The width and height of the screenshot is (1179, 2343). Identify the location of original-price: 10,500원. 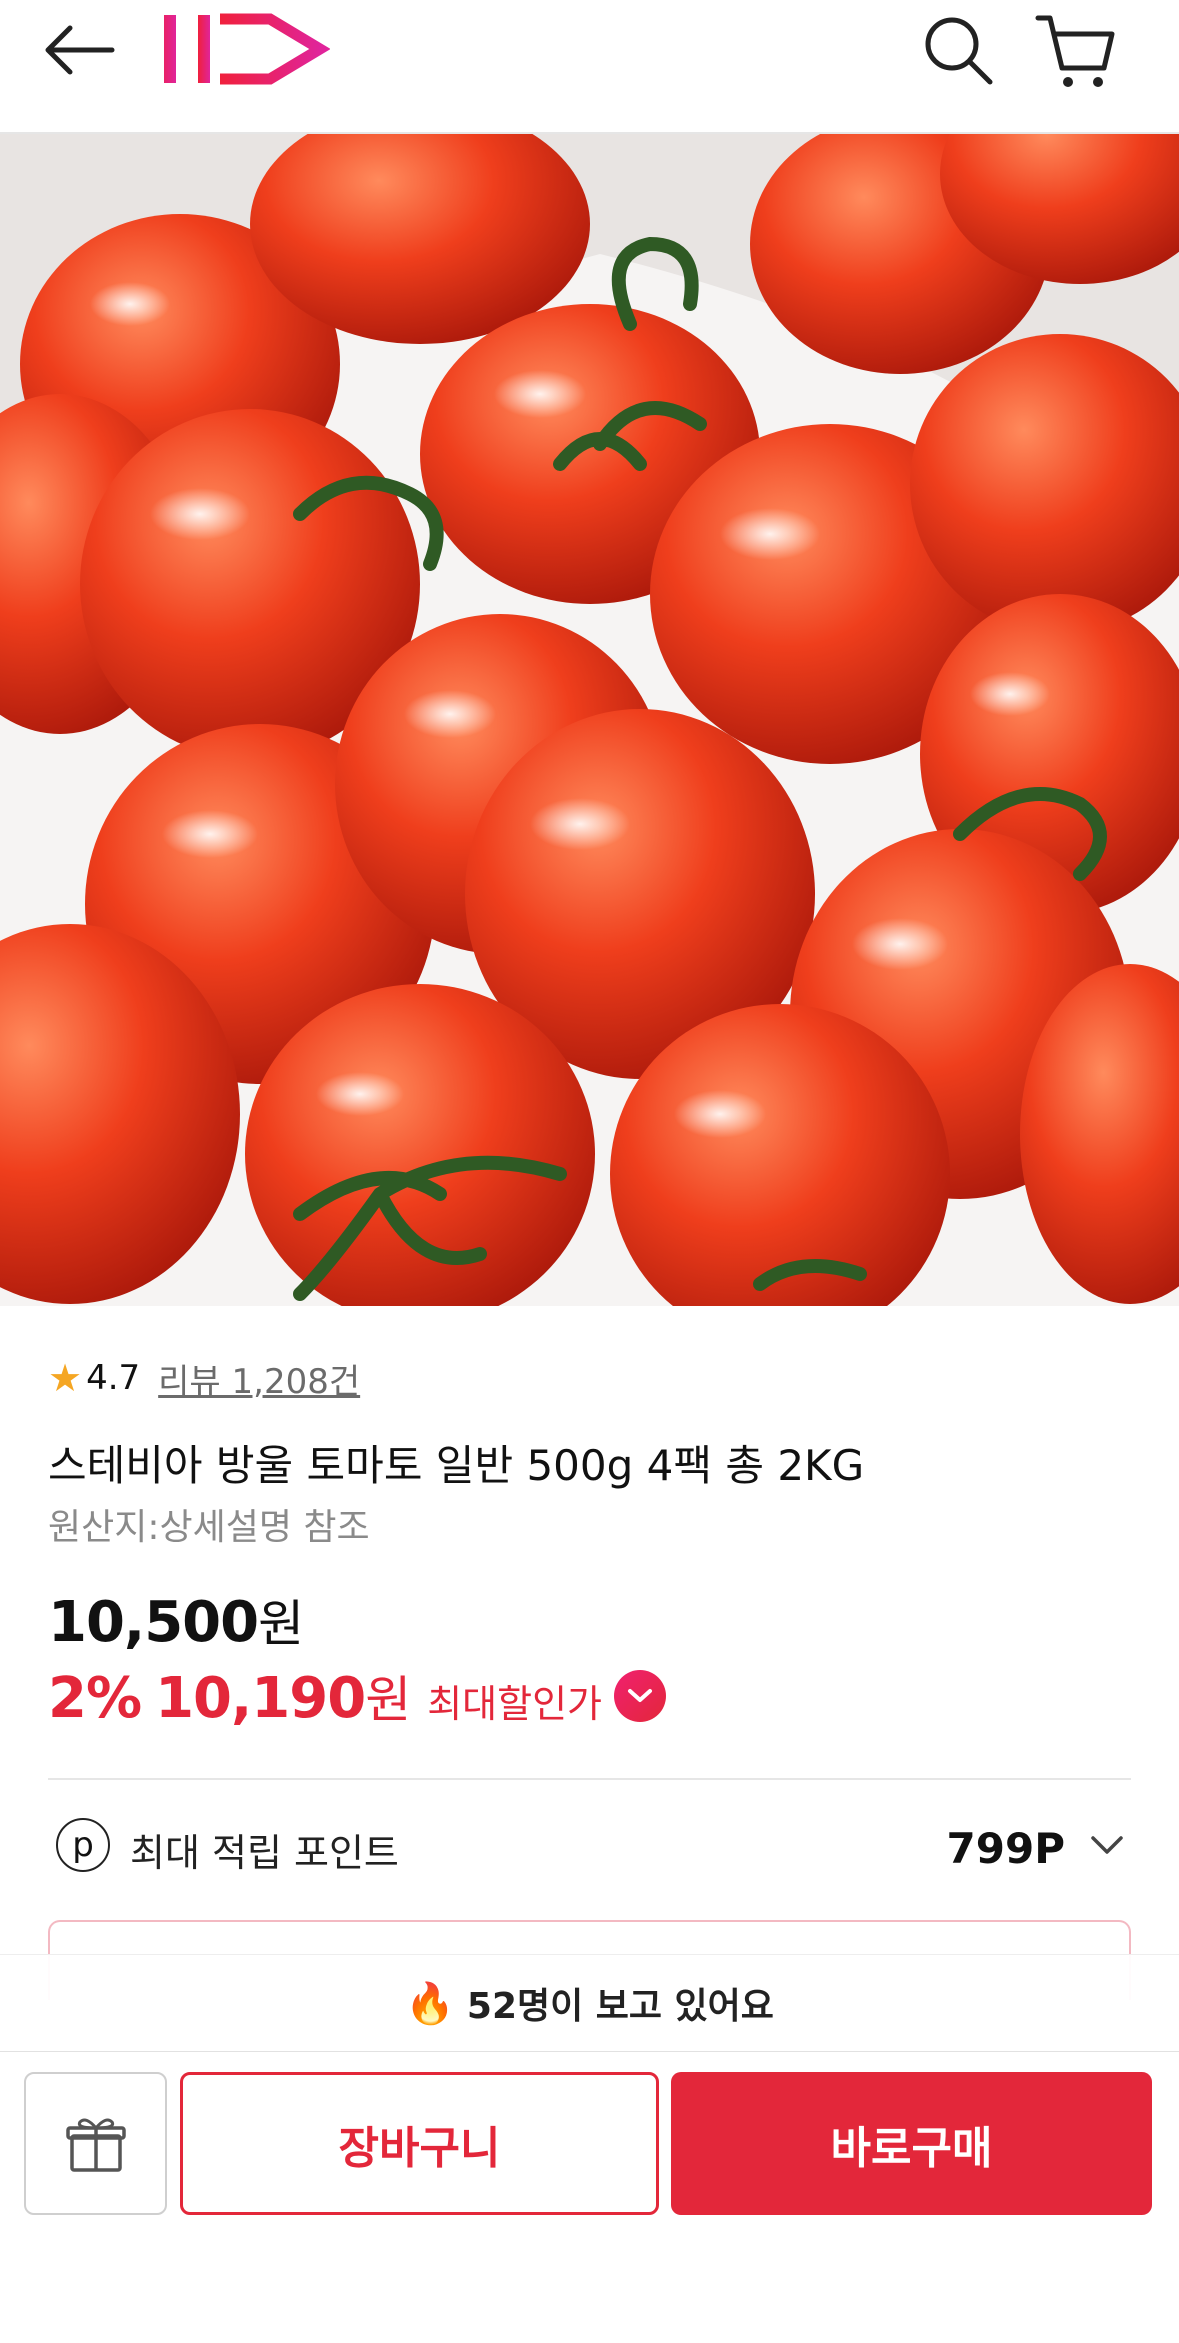
(176, 1620).